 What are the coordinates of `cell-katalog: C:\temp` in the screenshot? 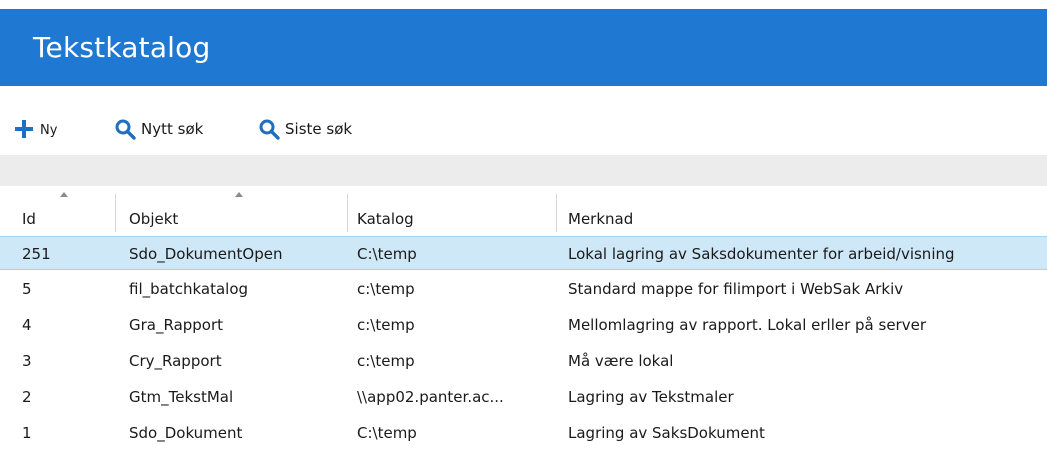 It's located at (387, 254).